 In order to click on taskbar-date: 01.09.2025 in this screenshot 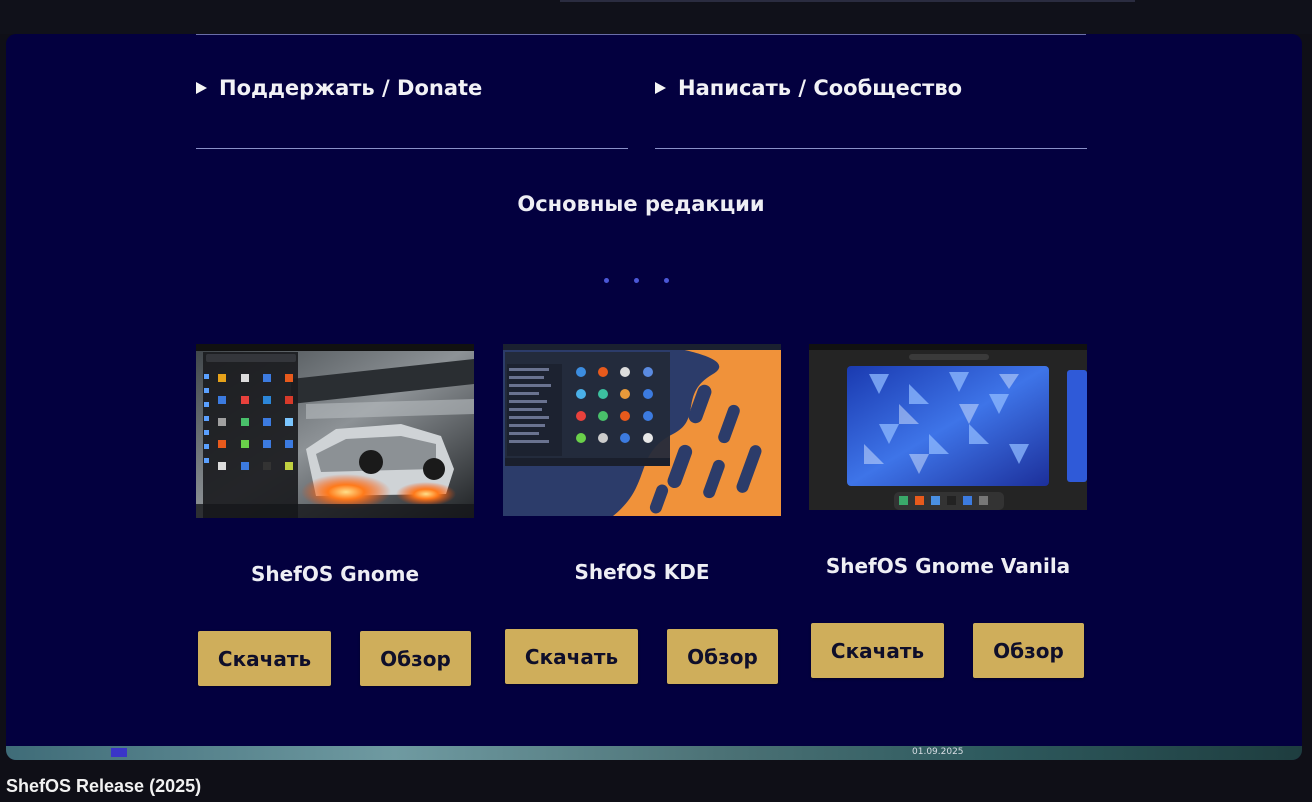, I will do `click(938, 752)`.